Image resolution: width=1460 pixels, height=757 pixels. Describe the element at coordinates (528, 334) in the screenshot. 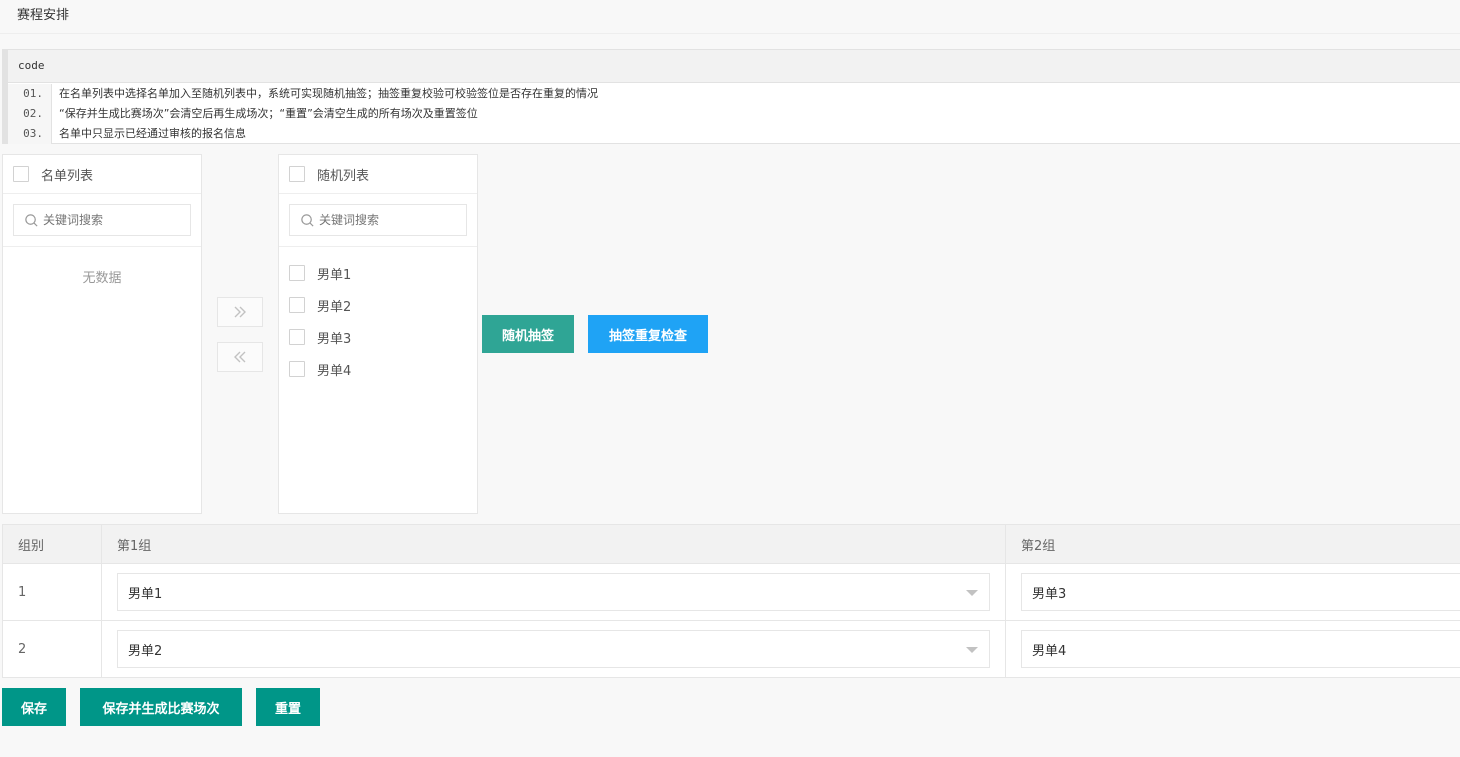

I see `random-draw-button: 随机抽签` at that location.